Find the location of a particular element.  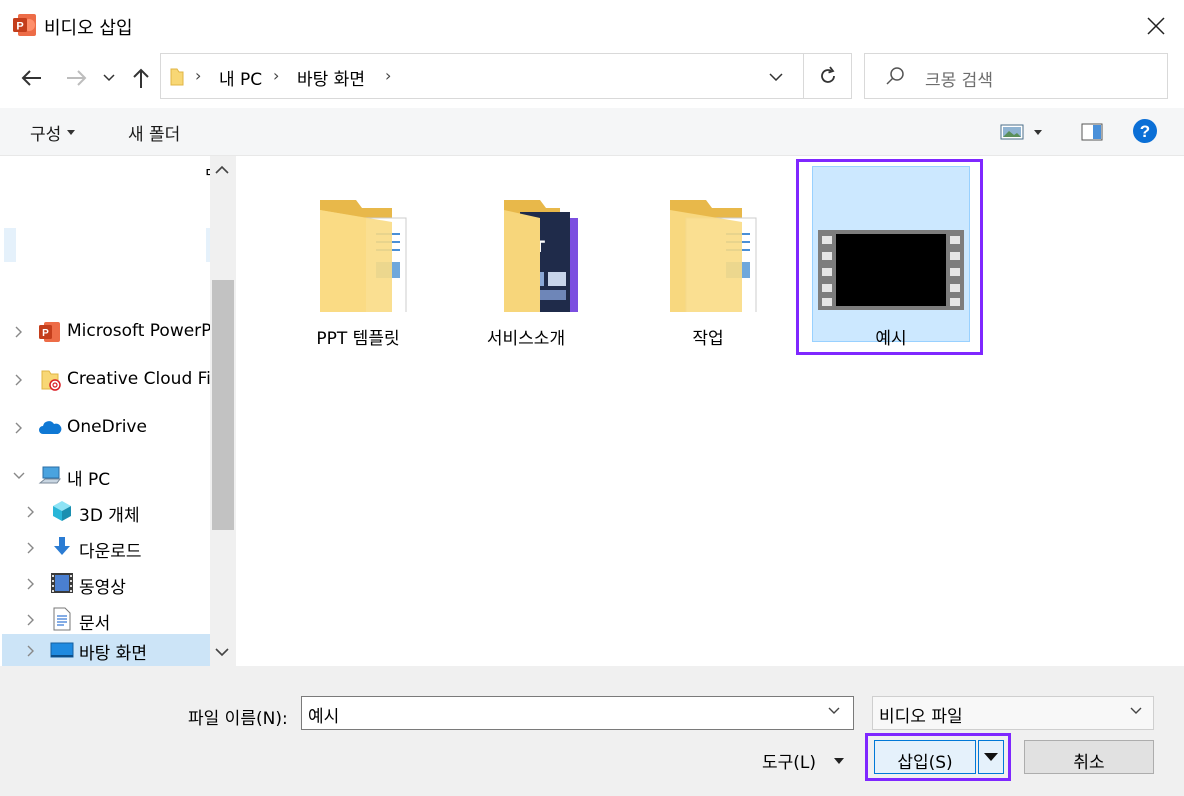

preview-pane-button is located at coordinates (1092, 132).